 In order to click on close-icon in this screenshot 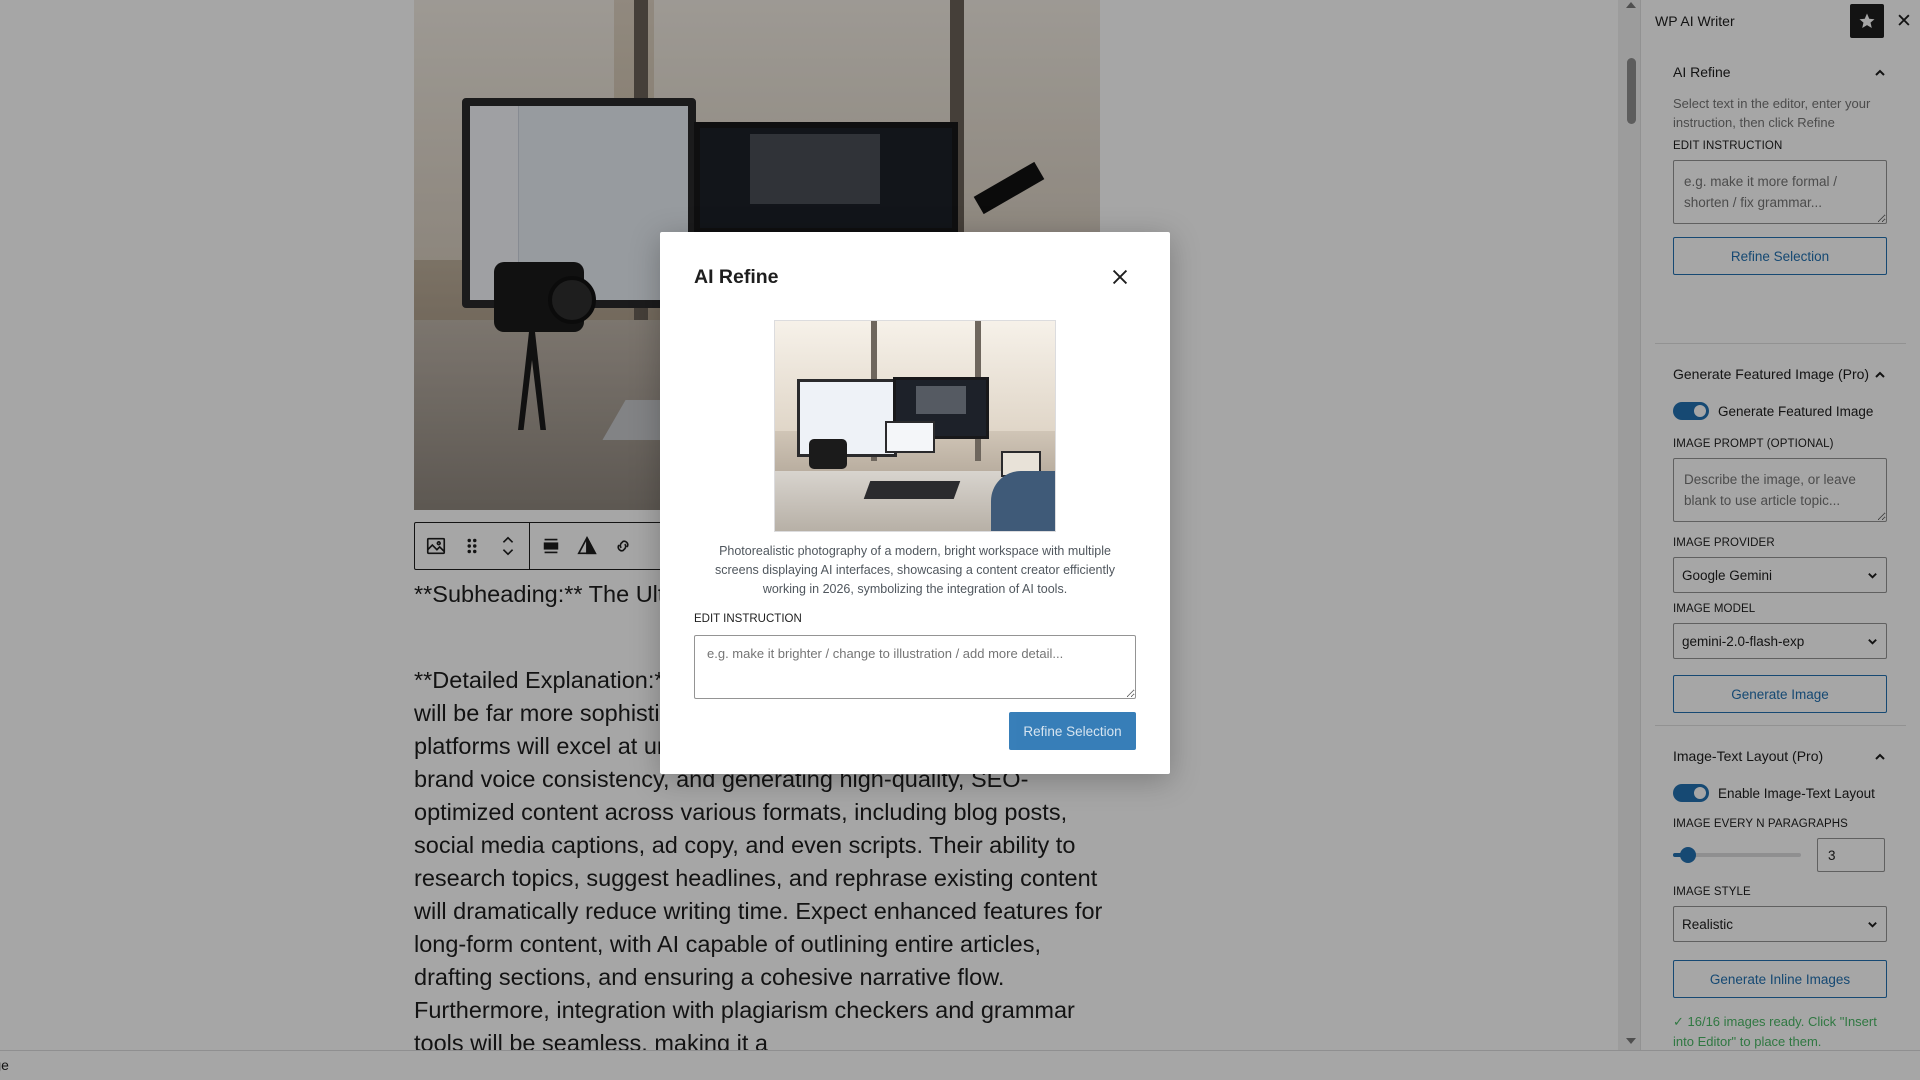, I will do `click(1120, 277)`.